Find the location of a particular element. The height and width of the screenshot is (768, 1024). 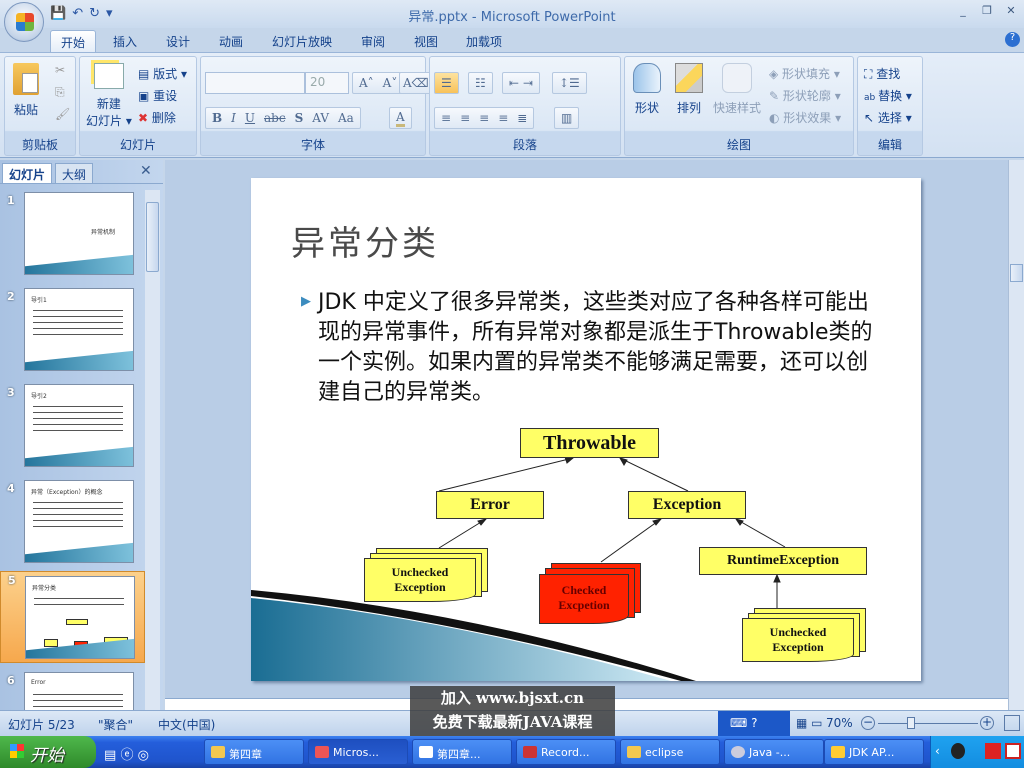

ime-toolbar: ⌨ ? is located at coordinates (754, 724).